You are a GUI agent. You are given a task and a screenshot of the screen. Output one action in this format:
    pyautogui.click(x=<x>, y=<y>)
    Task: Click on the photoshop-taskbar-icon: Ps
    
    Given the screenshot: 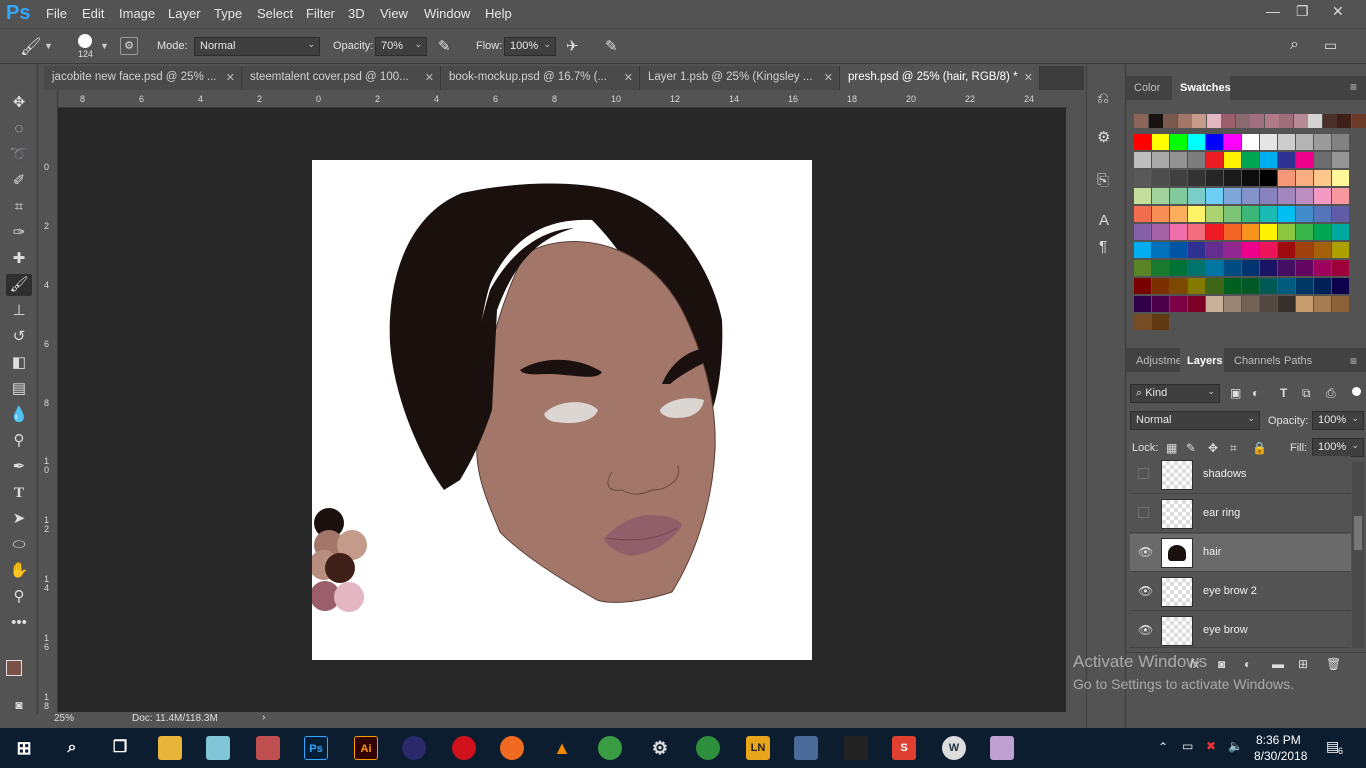 What is the action you would take?
    pyautogui.click(x=316, y=748)
    